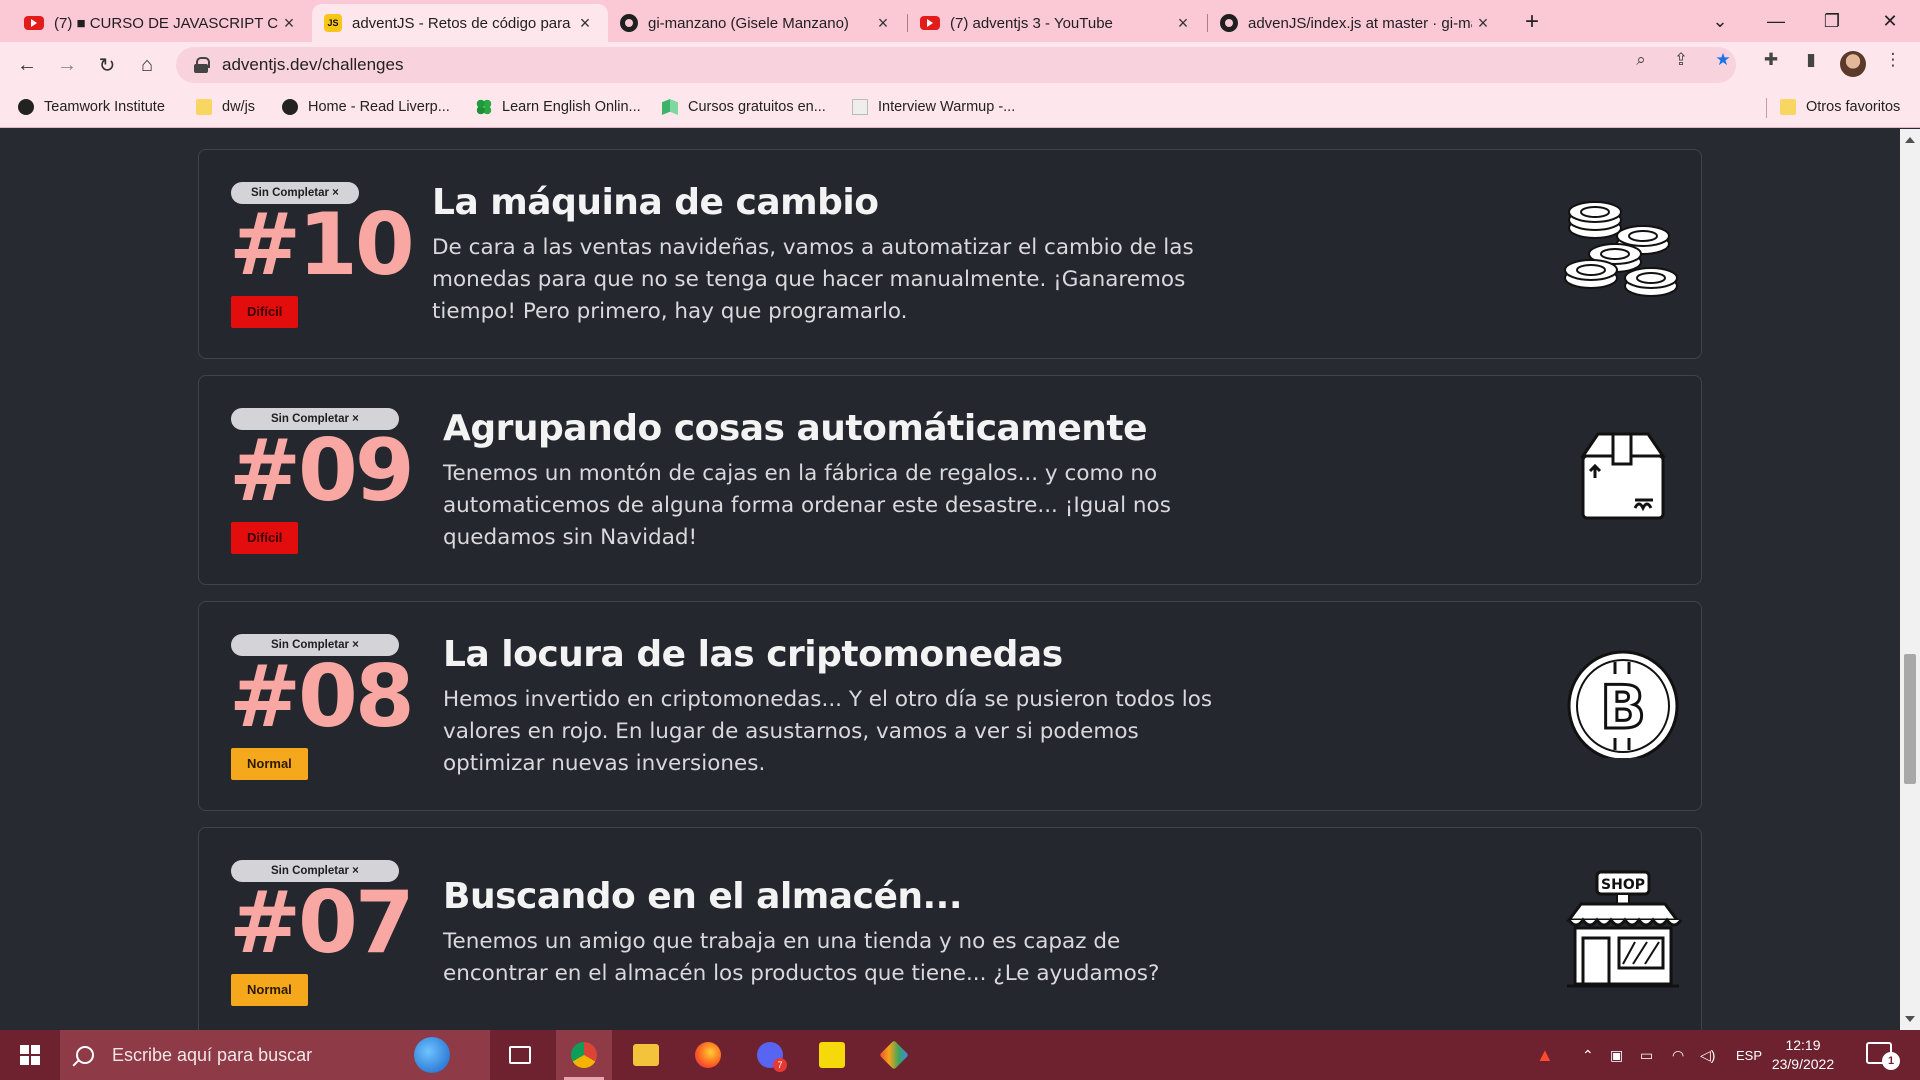 Image resolution: width=1920 pixels, height=1080 pixels. I want to click on start-button, so click(30, 1055).